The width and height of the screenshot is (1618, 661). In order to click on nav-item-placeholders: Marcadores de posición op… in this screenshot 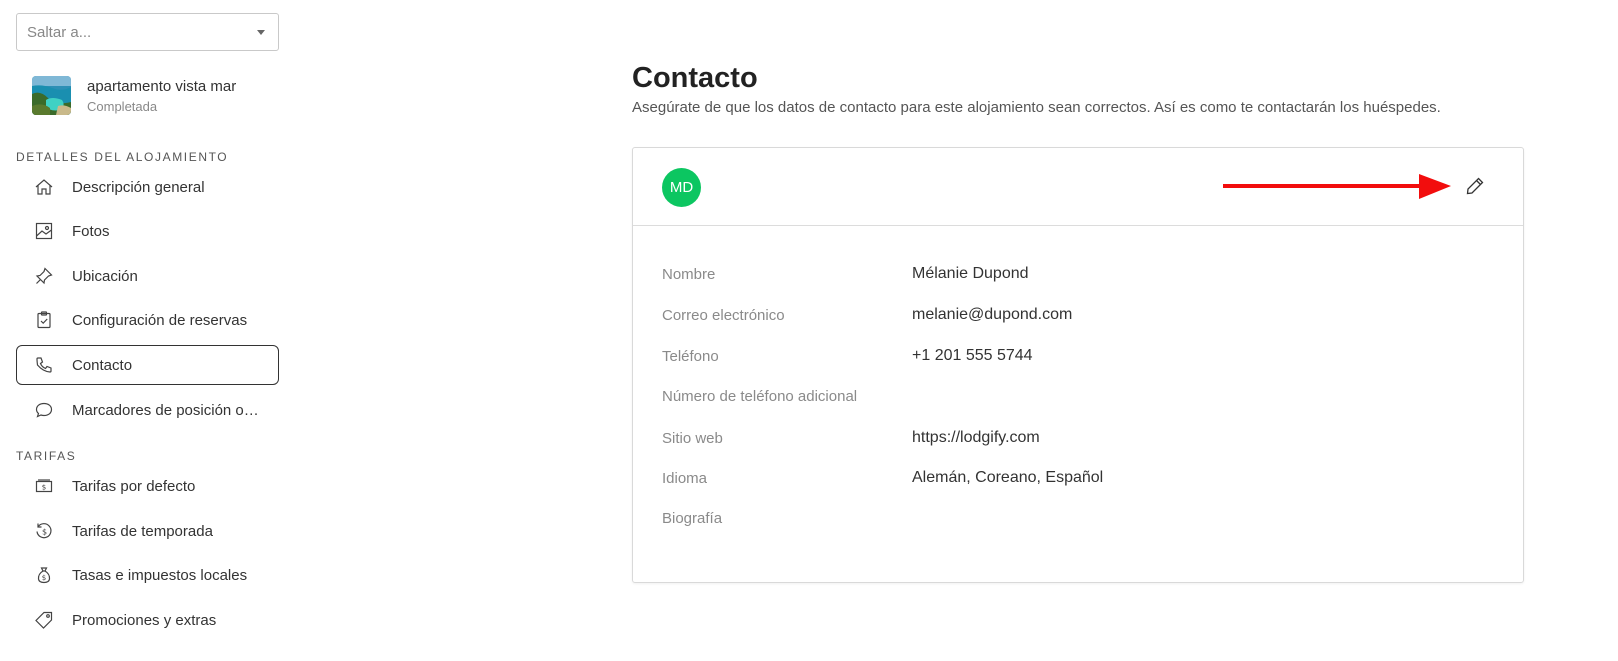, I will do `click(147, 410)`.